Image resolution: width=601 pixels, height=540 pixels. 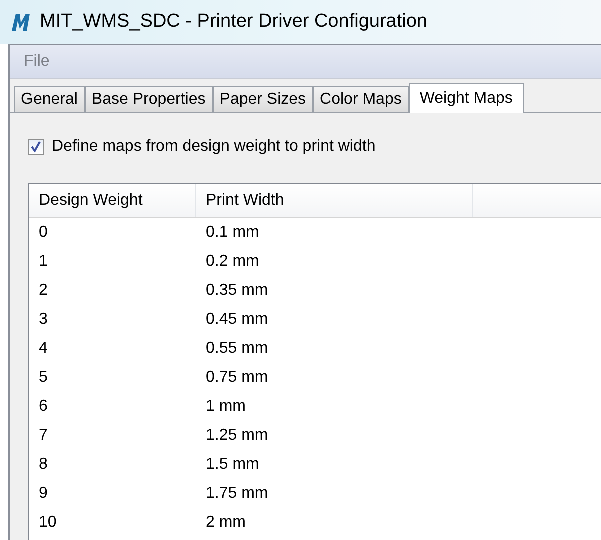 What do you see at coordinates (232, 464) in the screenshot?
I see `table-cell-text: 1.5 mm` at bounding box center [232, 464].